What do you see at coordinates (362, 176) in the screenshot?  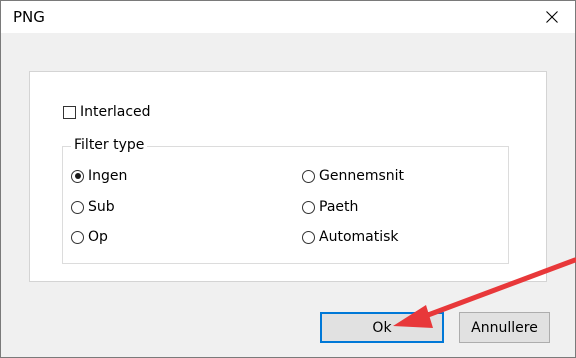 I see `radio-label: Gennemsnit` at bounding box center [362, 176].